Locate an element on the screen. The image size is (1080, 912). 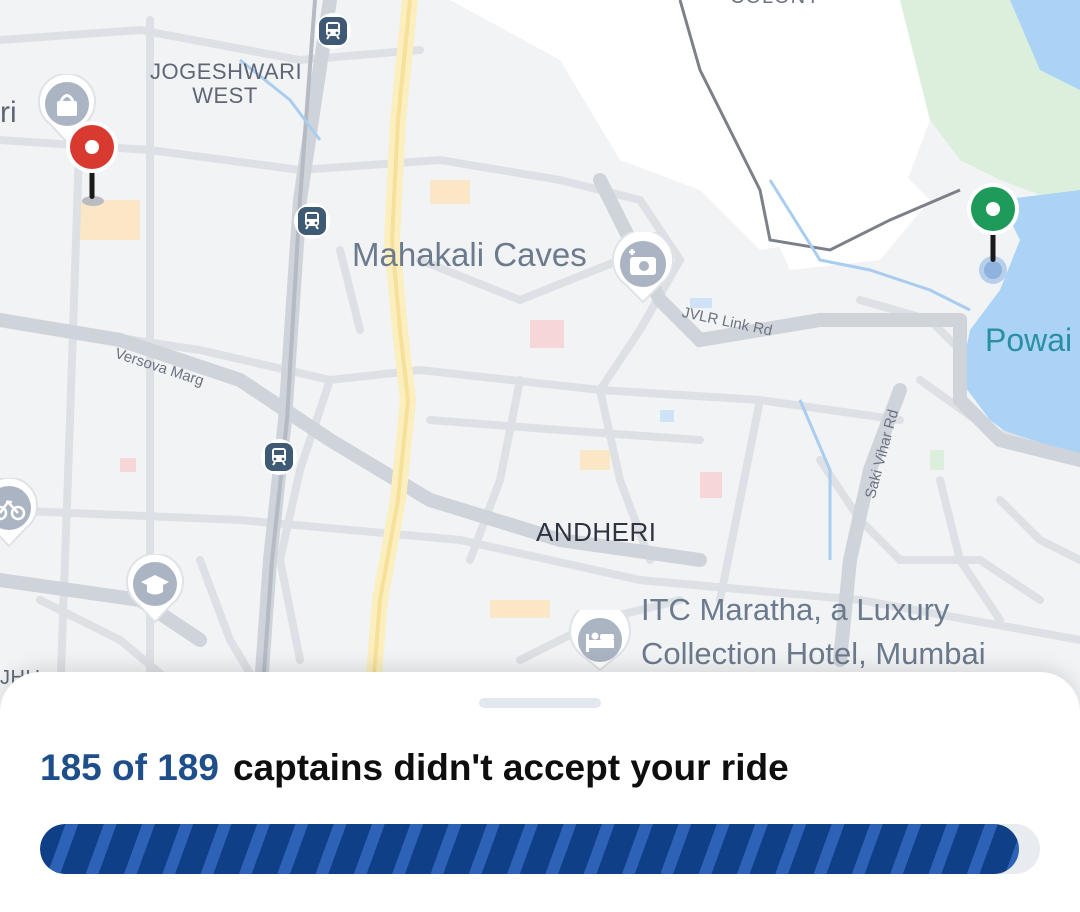
status-message: captains didn't accept your ride is located at coordinates (510, 767).